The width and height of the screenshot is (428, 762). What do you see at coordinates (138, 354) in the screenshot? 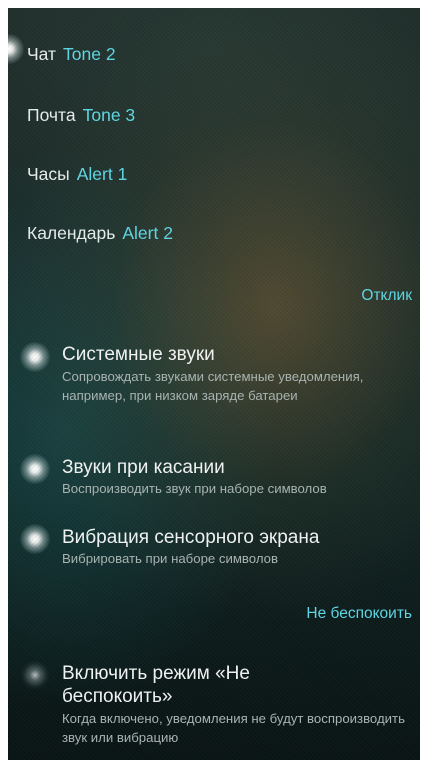
I see `toggle-title: Системные звуки` at bounding box center [138, 354].